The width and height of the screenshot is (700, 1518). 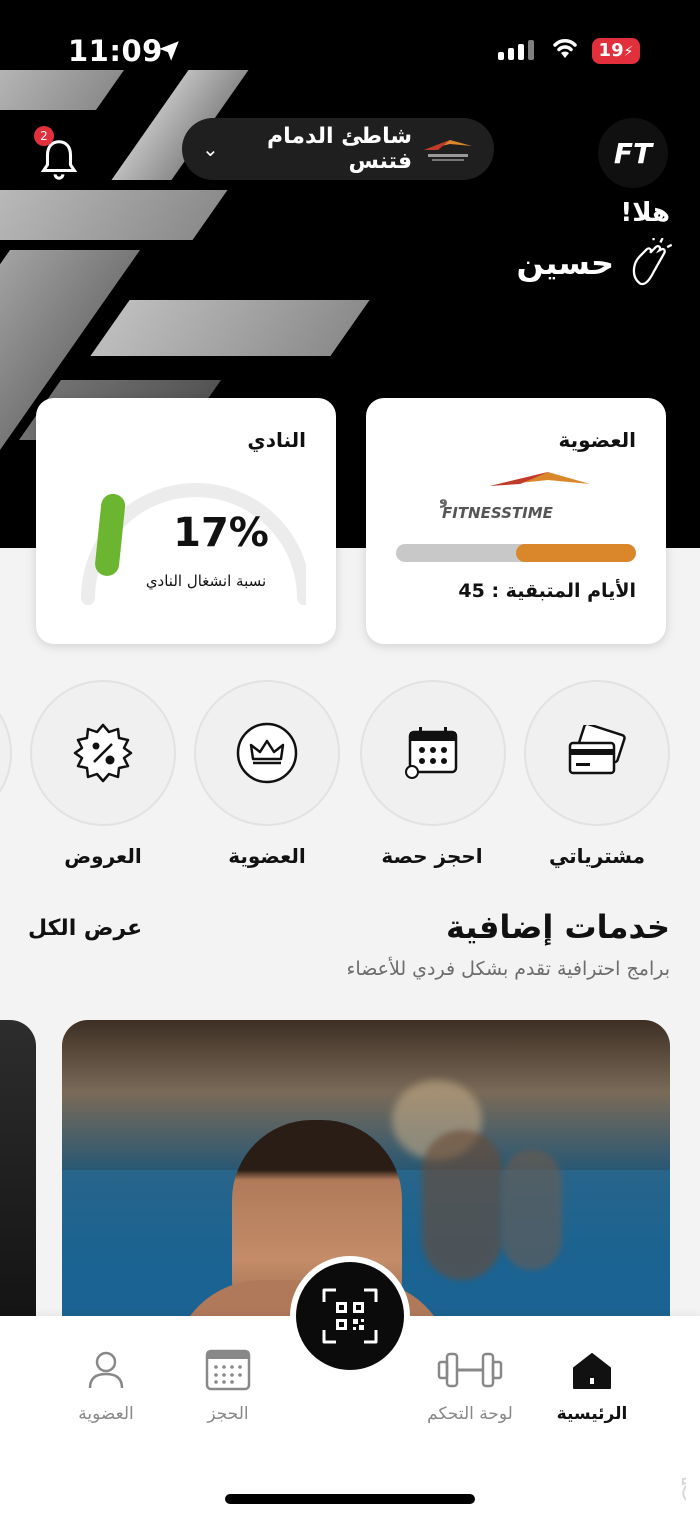 I want to click on clapping-hands-icon, so click(x=652, y=262).